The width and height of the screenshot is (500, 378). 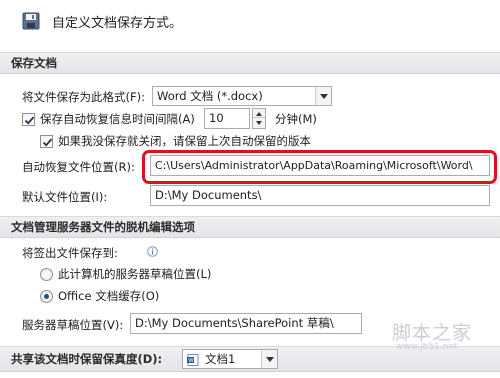 I want to click on autorecover-minutes-input: 10, so click(x=227, y=118).